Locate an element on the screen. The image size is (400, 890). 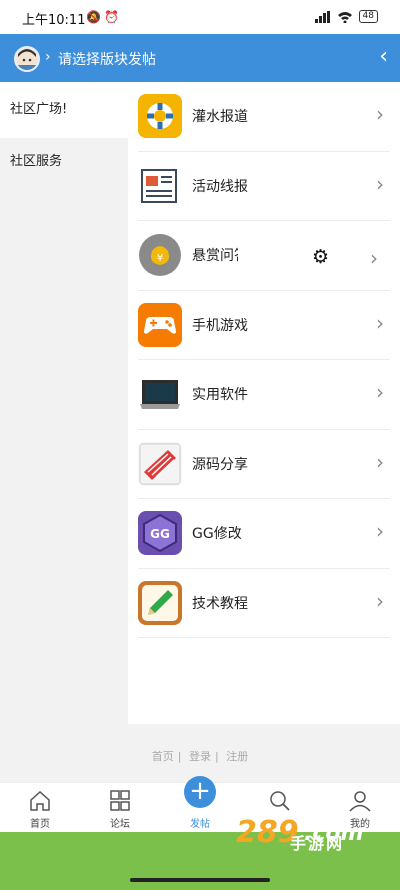
nav-home: 首页 is located at coordinates (40, 808).